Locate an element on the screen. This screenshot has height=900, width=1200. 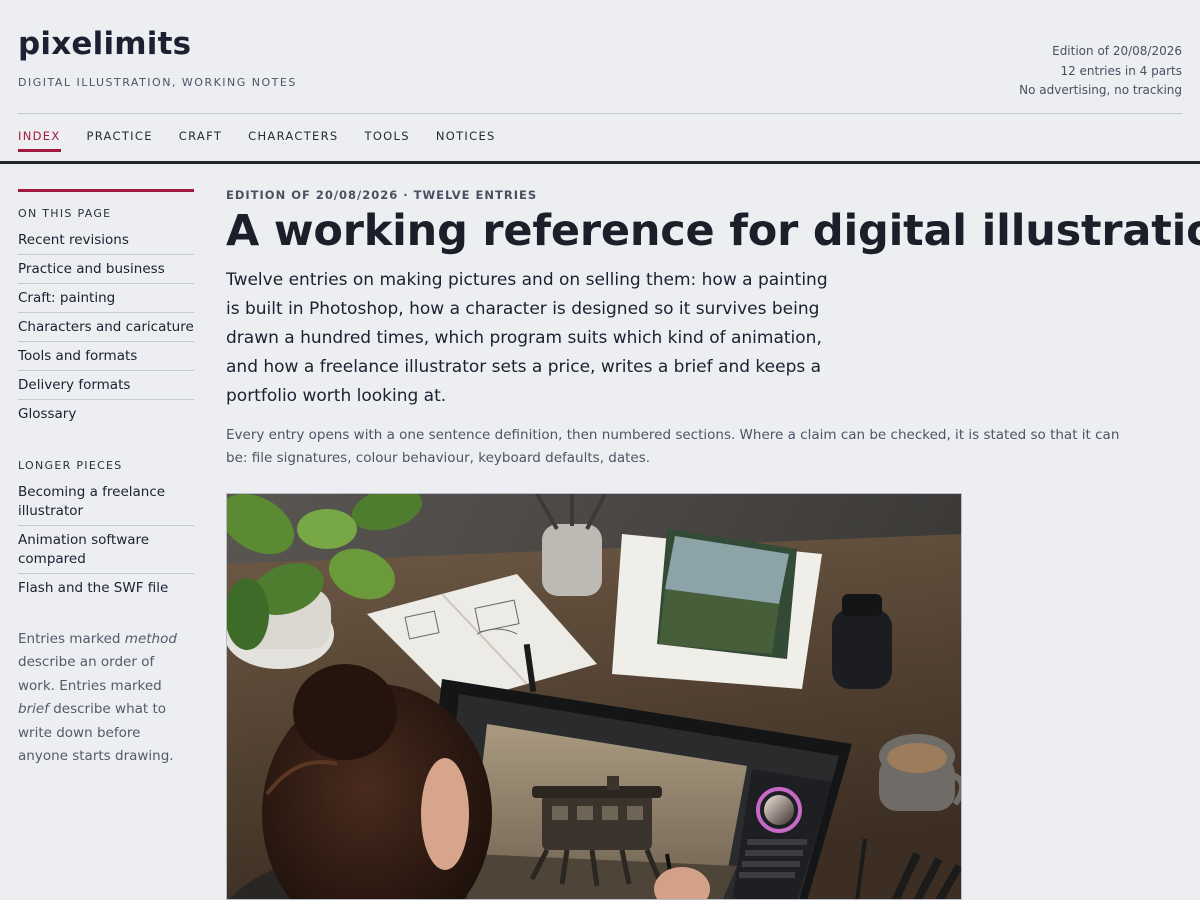
nav-notices: NOTICES is located at coordinates (466, 140).